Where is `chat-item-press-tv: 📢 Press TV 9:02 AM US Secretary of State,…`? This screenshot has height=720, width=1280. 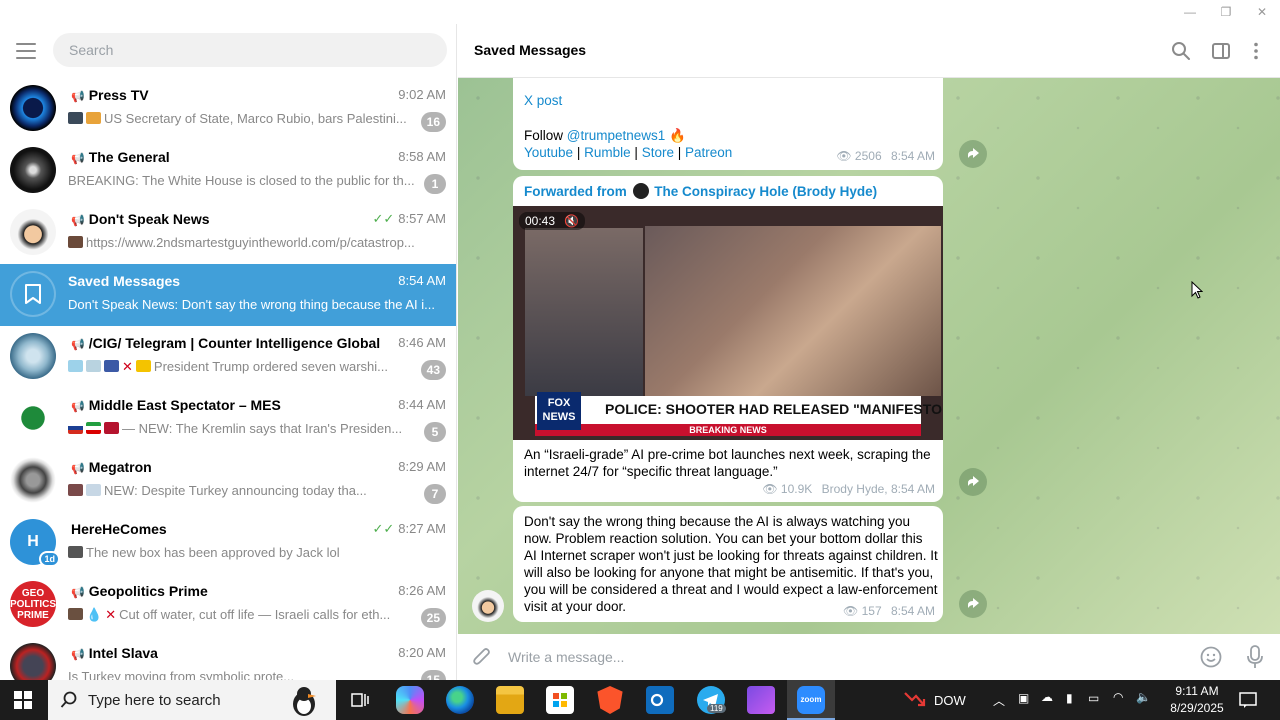 chat-item-press-tv: 📢 Press TV 9:02 AM US Secretary of State,… is located at coordinates (228, 109).